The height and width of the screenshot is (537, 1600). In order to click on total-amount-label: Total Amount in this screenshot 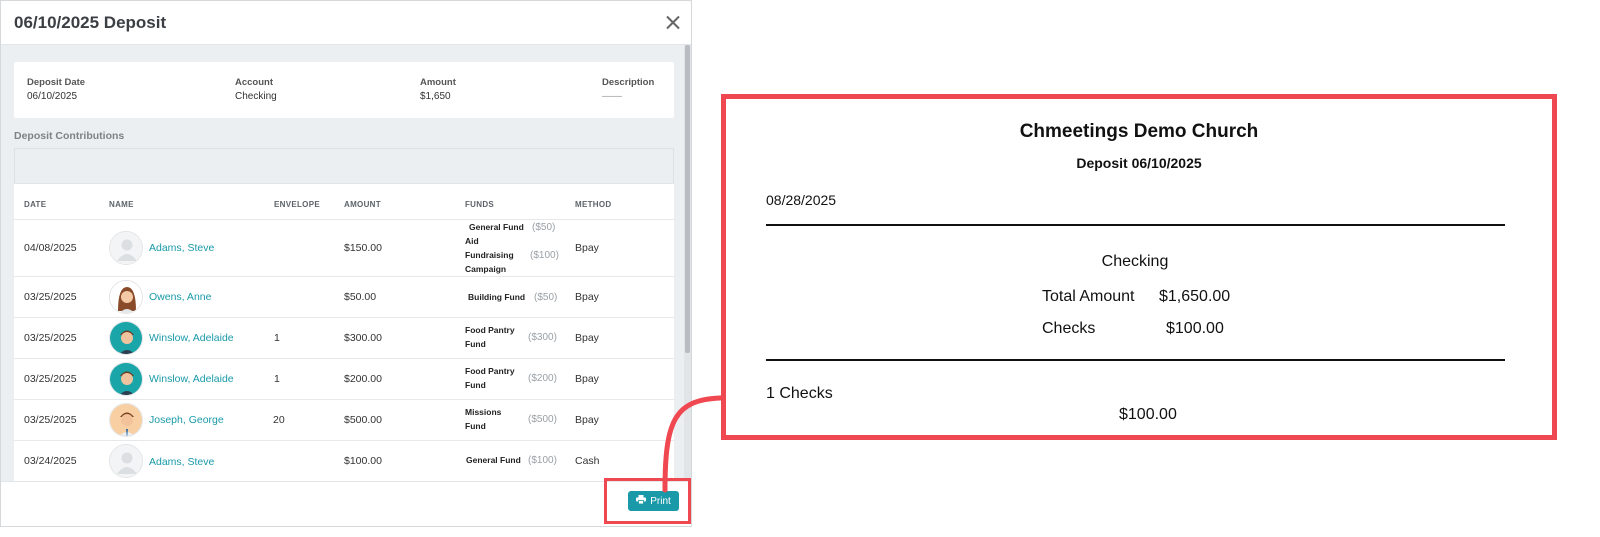, I will do `click(1088, 296)`.